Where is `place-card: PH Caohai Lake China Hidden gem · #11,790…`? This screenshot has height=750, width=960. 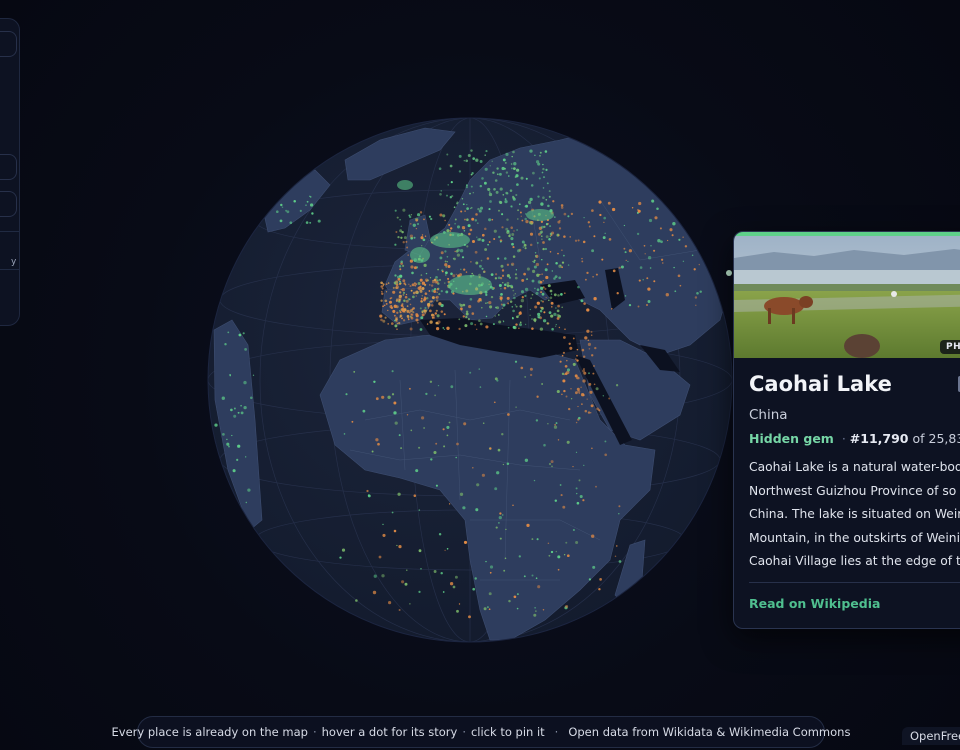
place-card: PH Caohai Lake China Hidden gem · #11,790… is located at coordinates (846, 430).